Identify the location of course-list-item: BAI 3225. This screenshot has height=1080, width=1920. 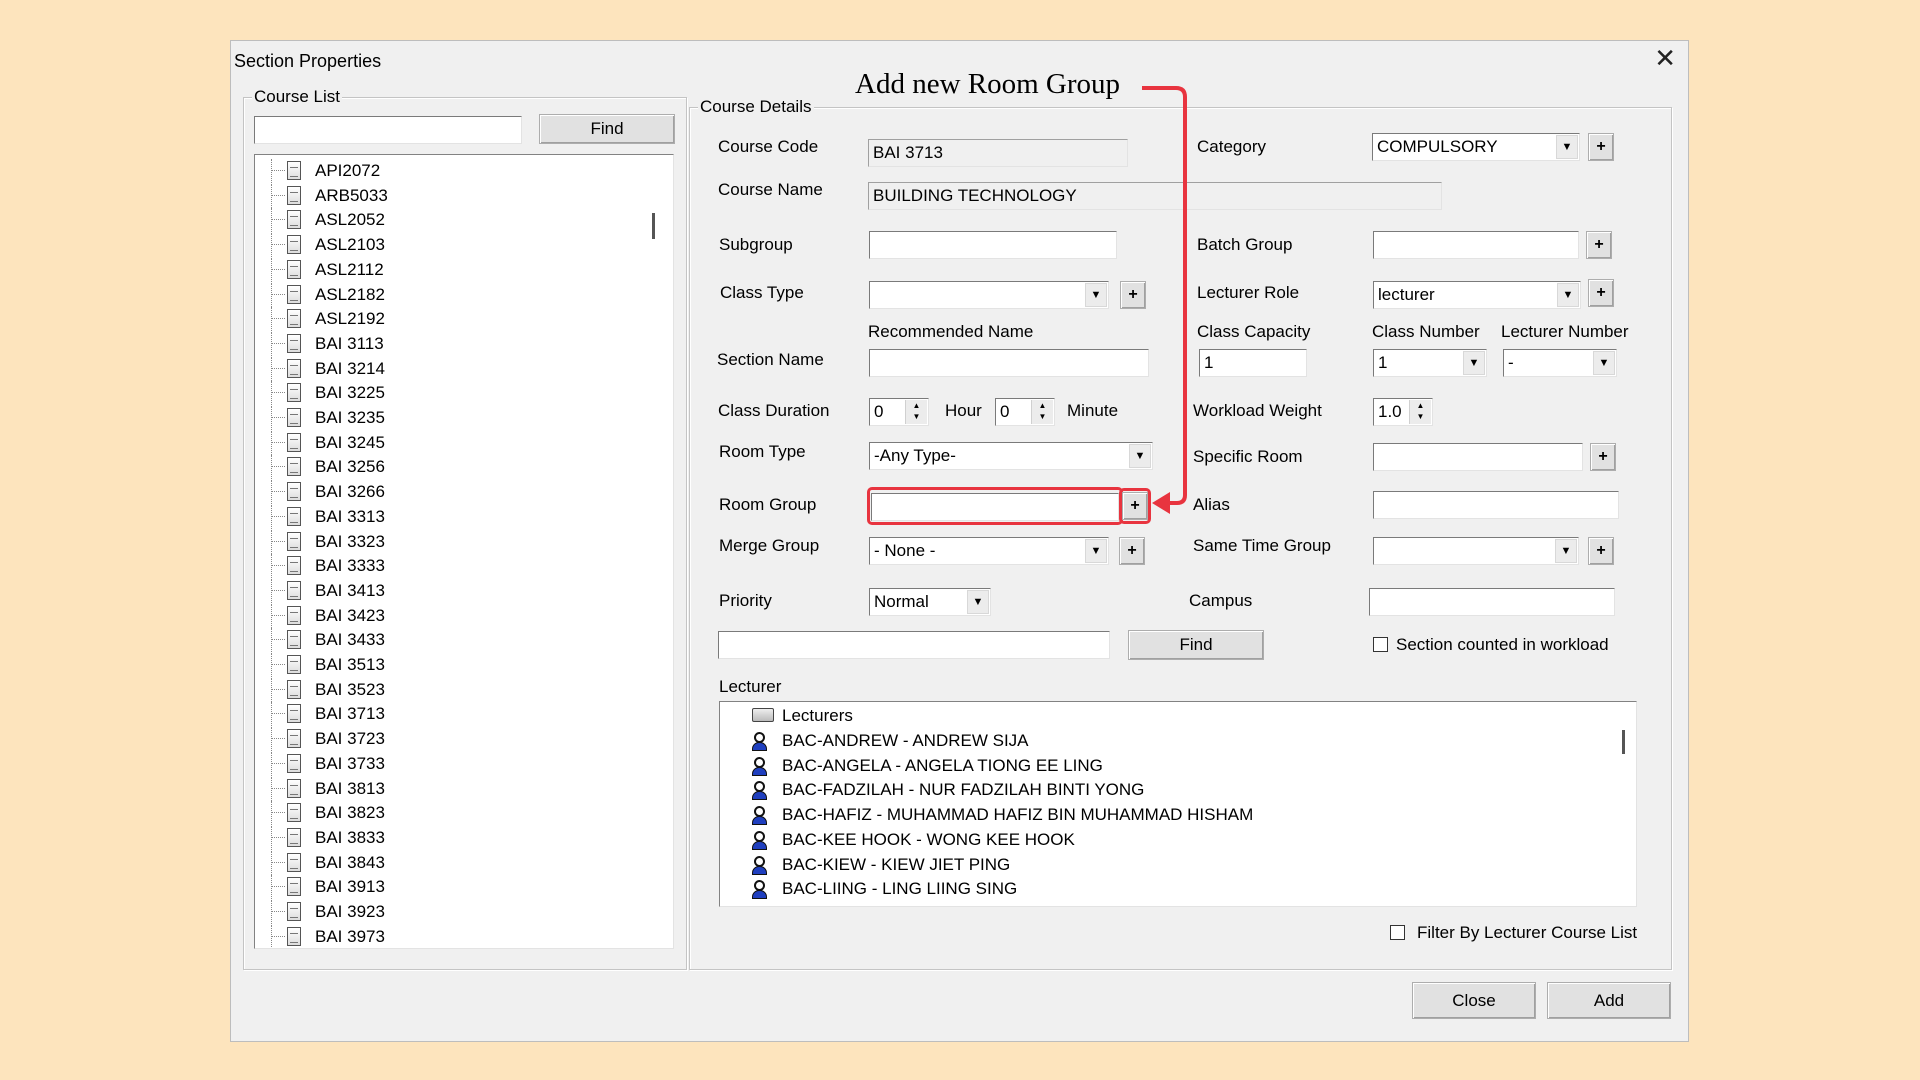
(445, 393).